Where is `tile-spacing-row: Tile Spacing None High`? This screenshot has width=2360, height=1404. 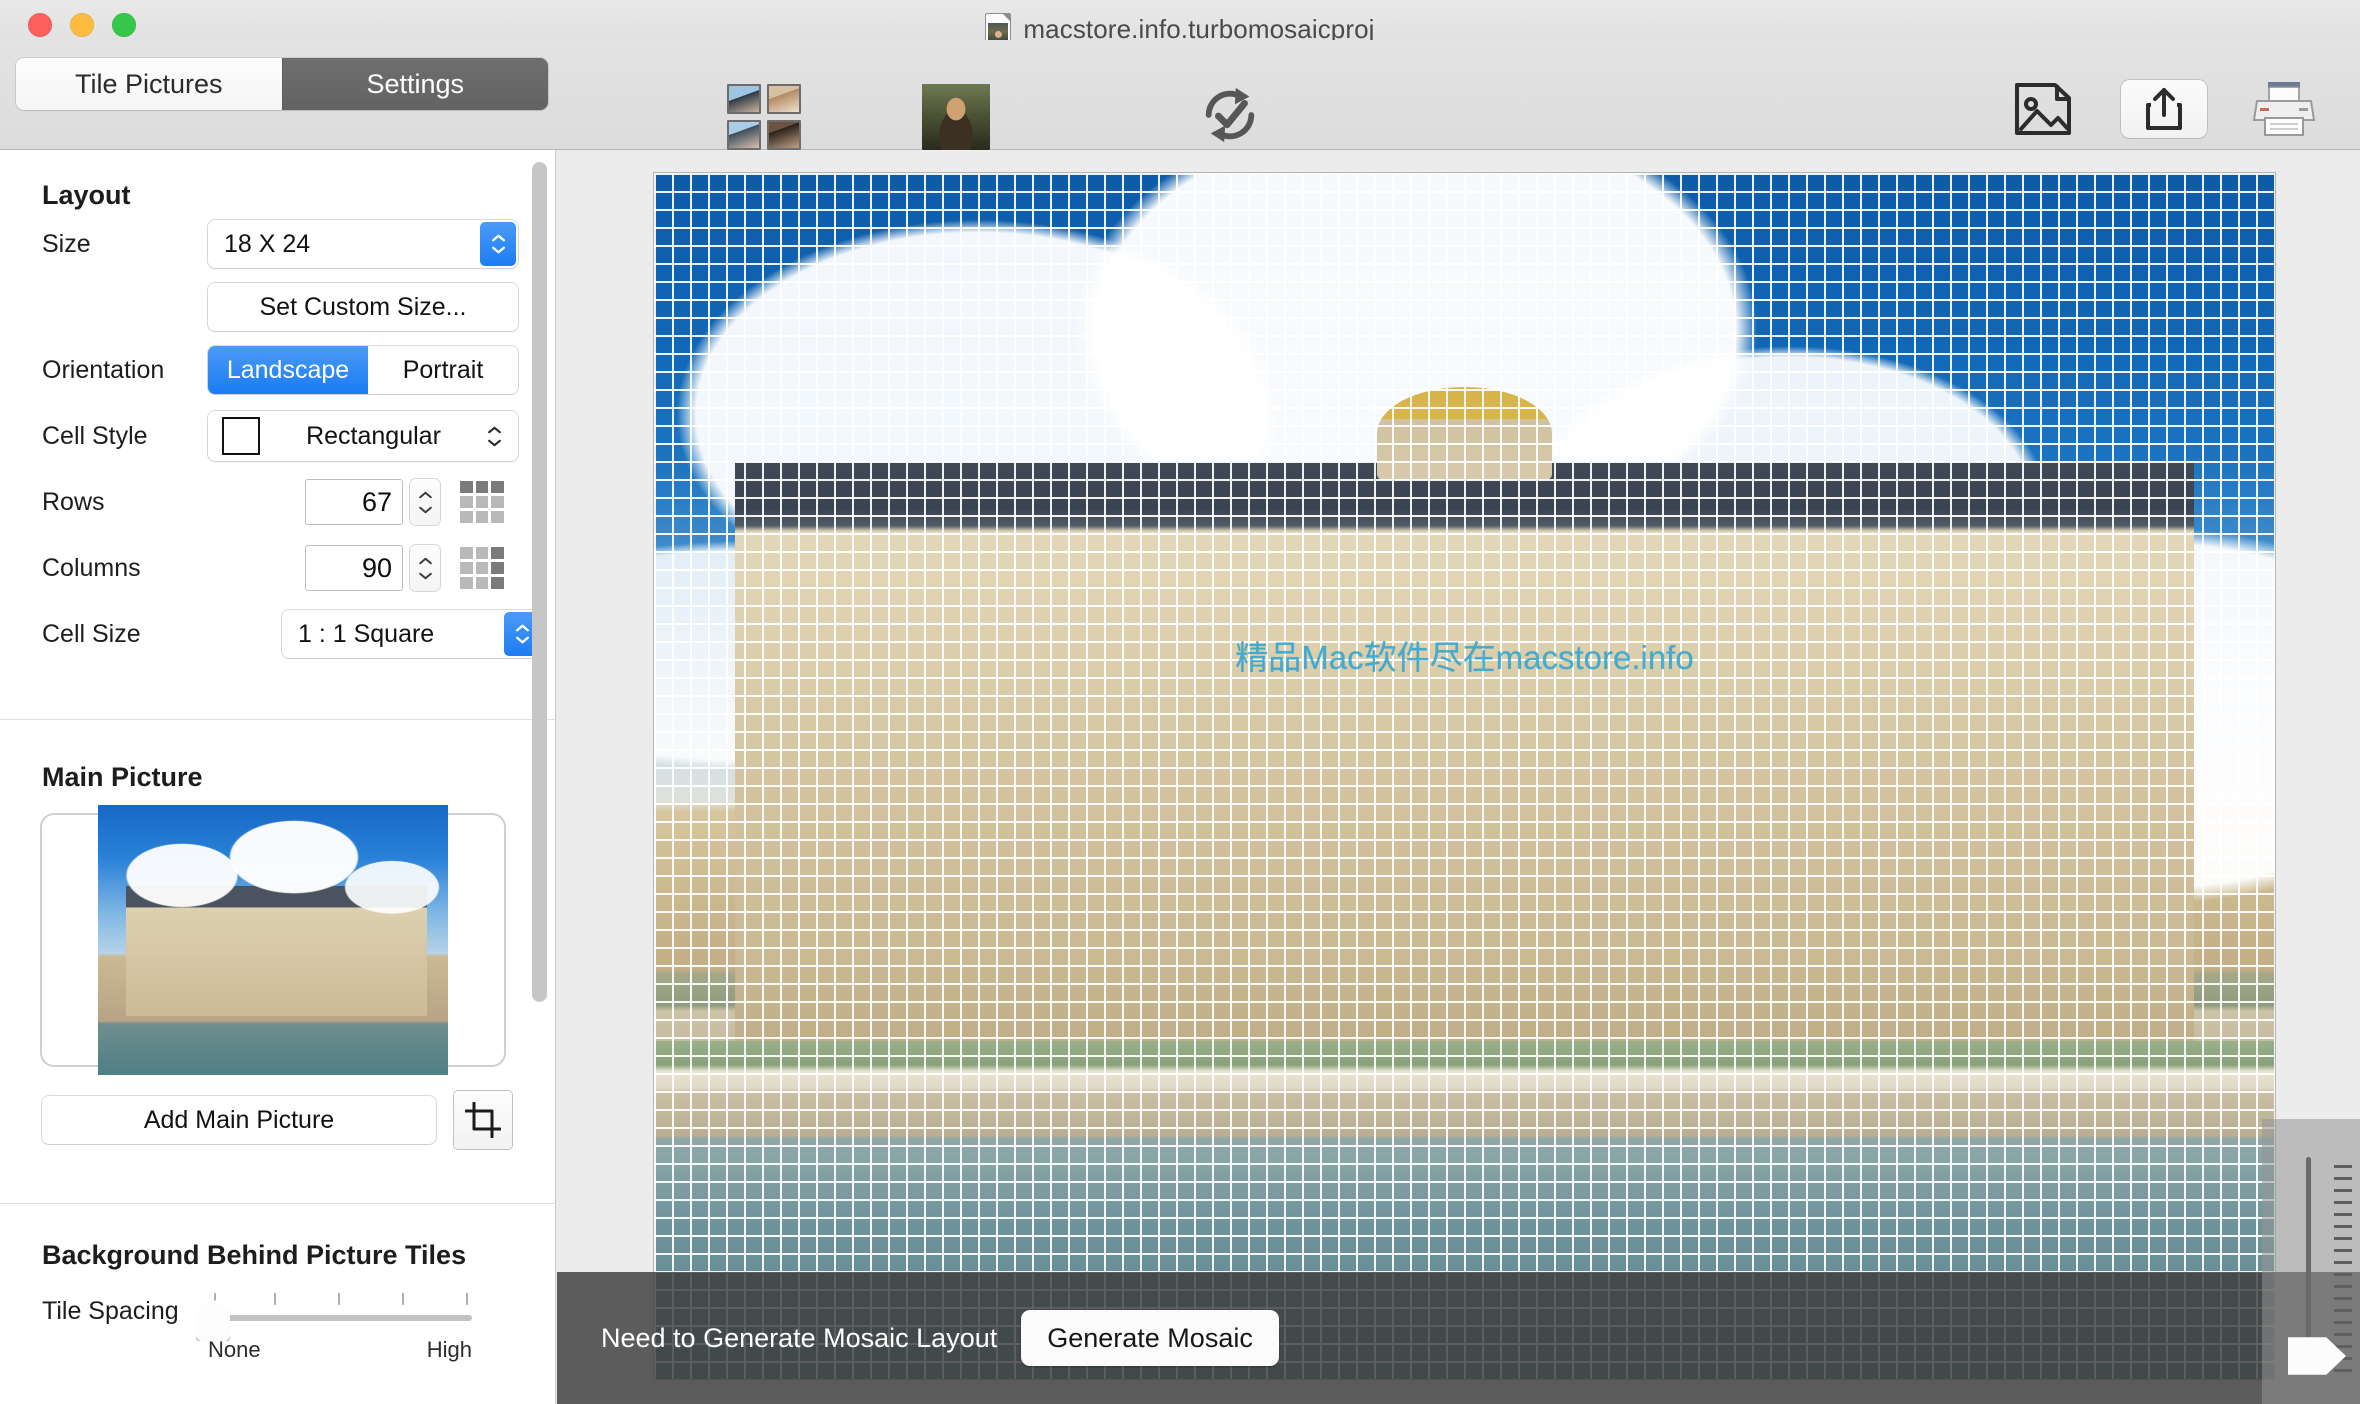
tile-spacing-row: Tile Spacing None High is located at coordinates (277, 1316).